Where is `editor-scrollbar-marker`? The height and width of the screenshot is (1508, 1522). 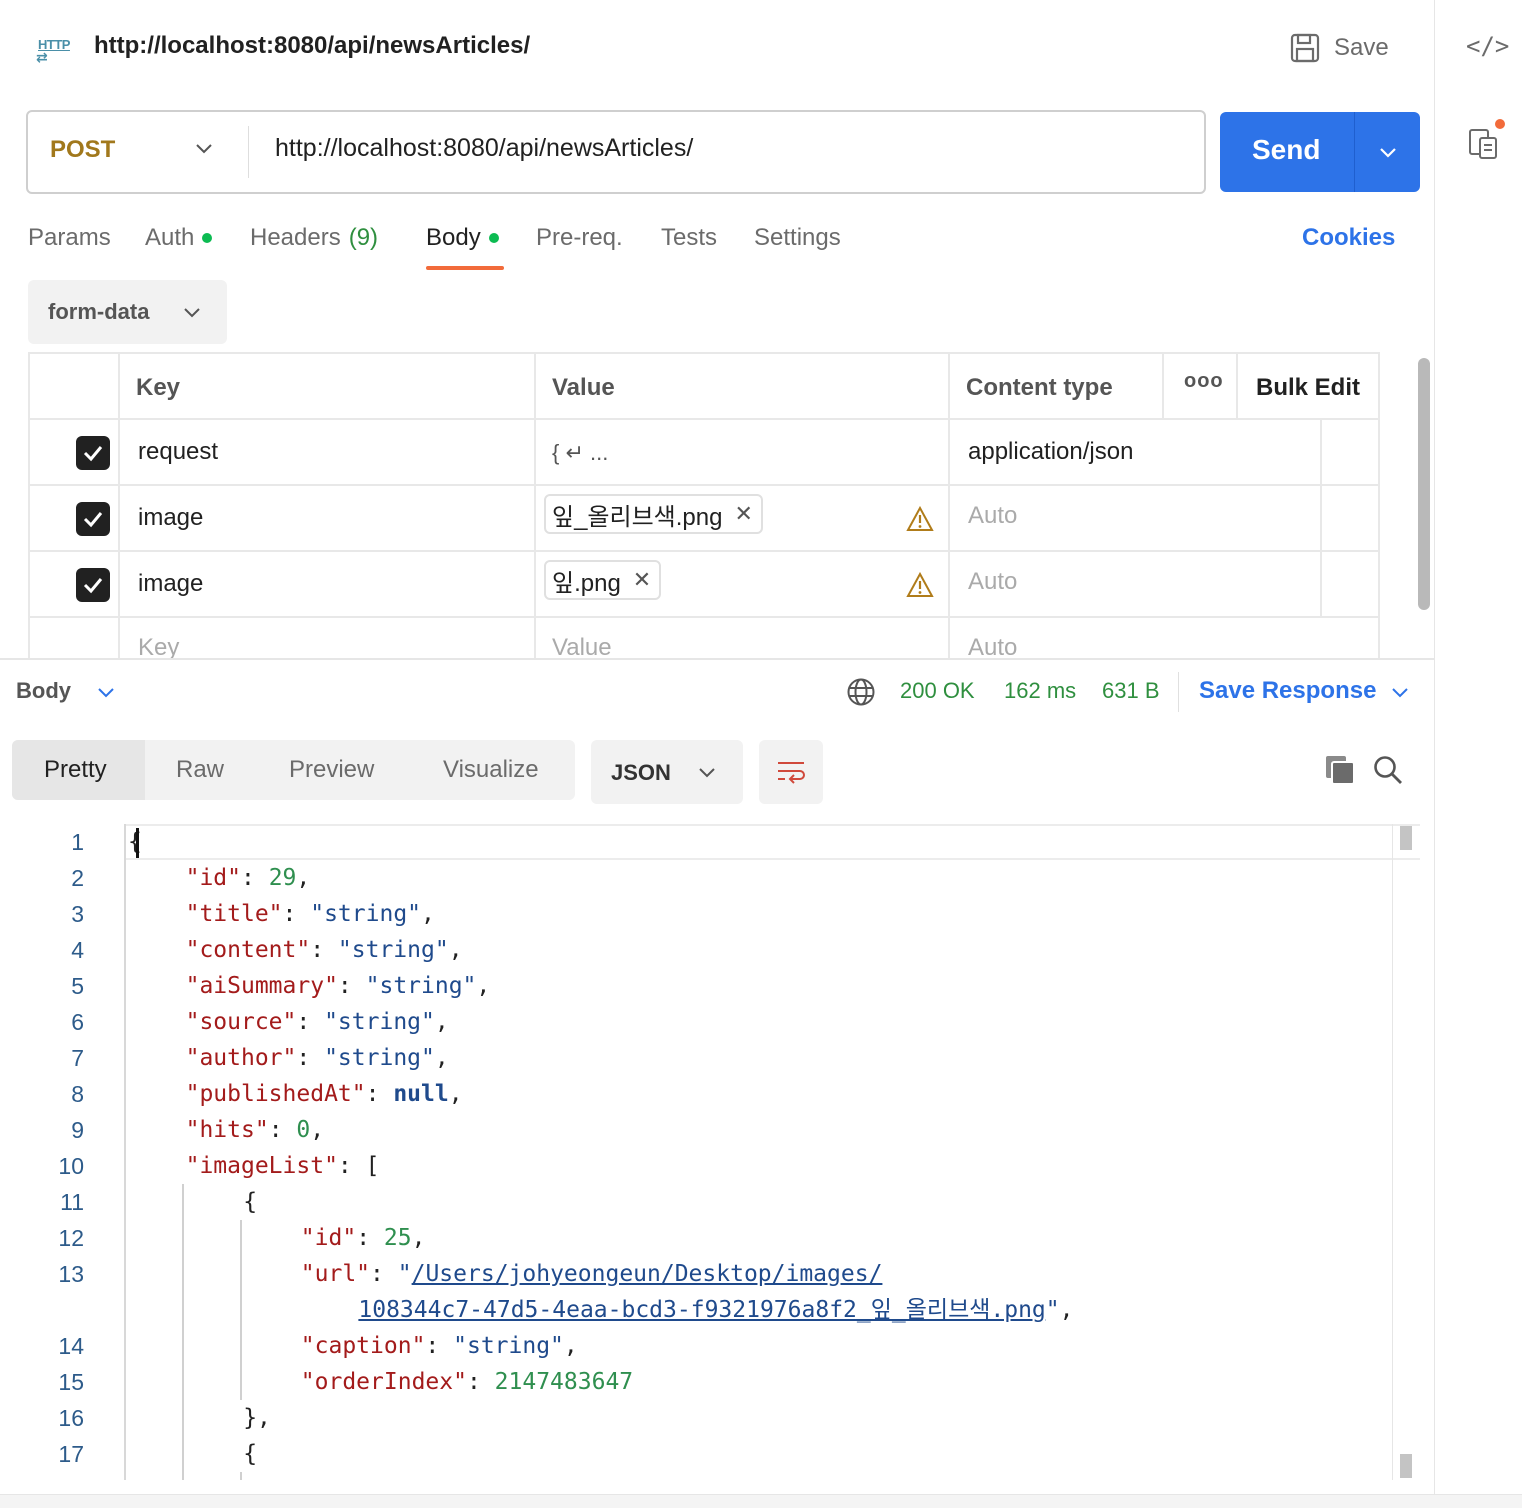
editor-scrollbar-marker is located at coordinates (1406, 1466).